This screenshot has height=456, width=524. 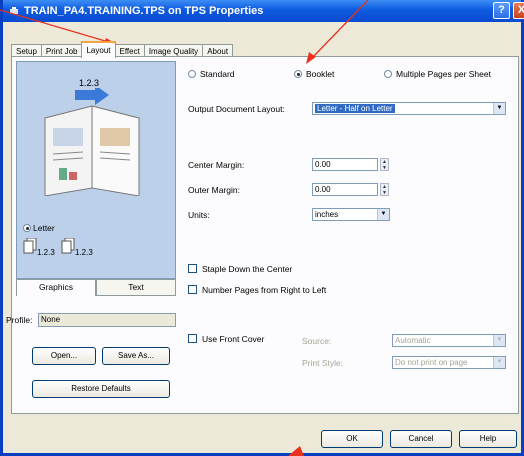 I want to click on subtab-text: Text, so click(x=136, y=287).